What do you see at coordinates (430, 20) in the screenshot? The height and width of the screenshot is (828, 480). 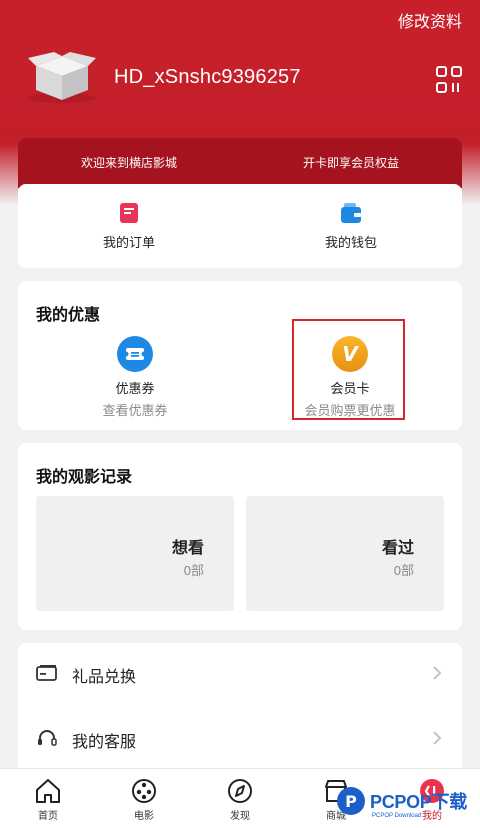 I see `edit-profile-link: 修改资料` at bounding box center [430, 20].